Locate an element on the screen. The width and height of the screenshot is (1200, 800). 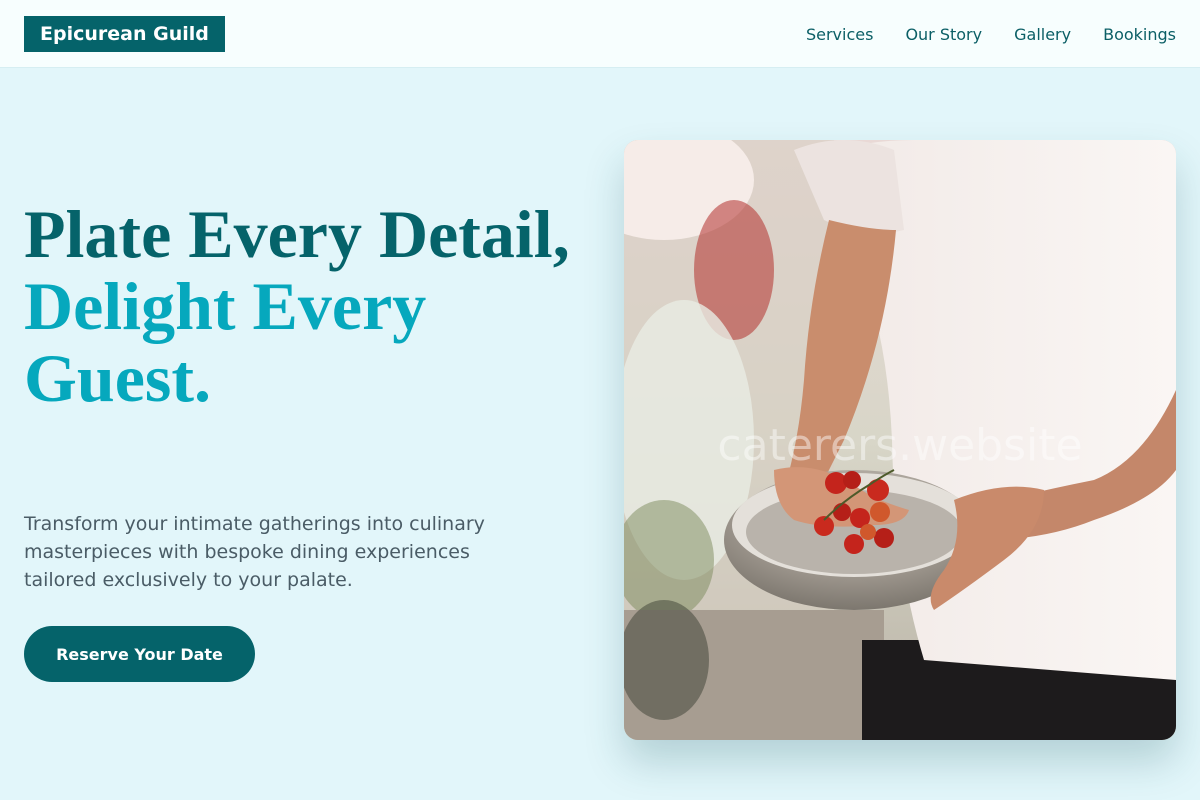
image-watermark: caterers.website is located at coordinates (900, 445).